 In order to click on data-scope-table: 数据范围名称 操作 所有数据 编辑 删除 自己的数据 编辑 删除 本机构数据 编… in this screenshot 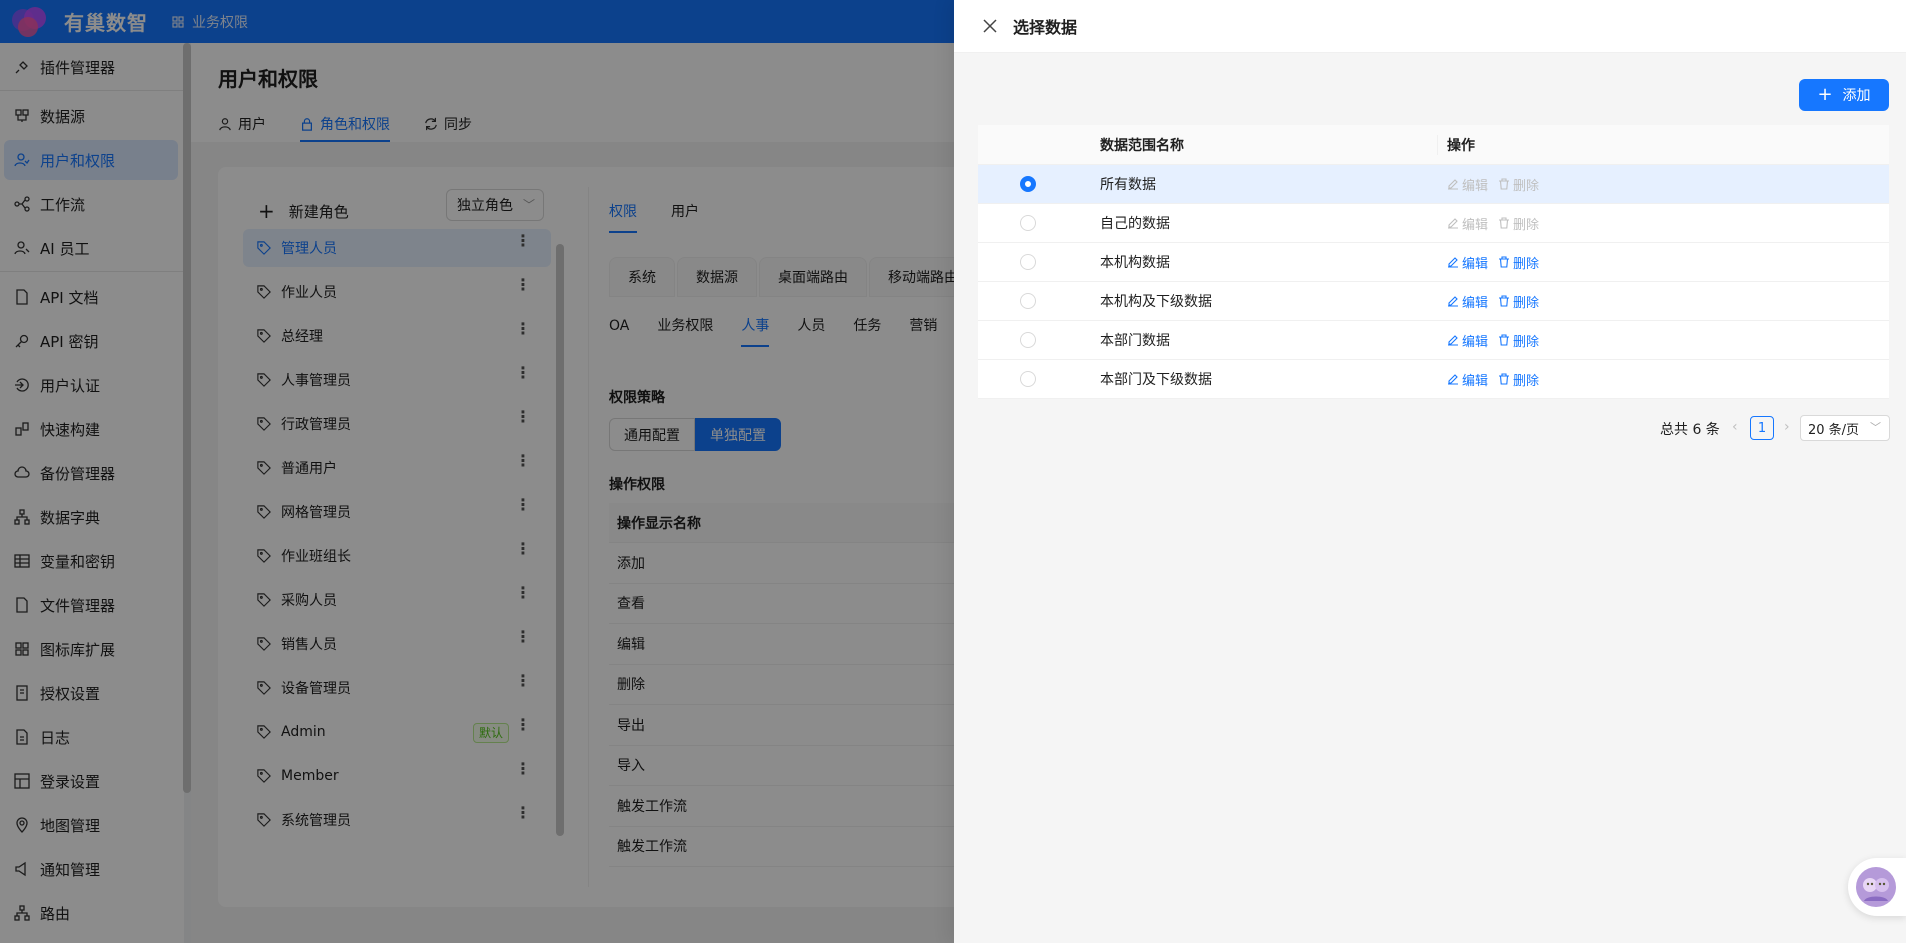, I will do `click(1433, 262)`.